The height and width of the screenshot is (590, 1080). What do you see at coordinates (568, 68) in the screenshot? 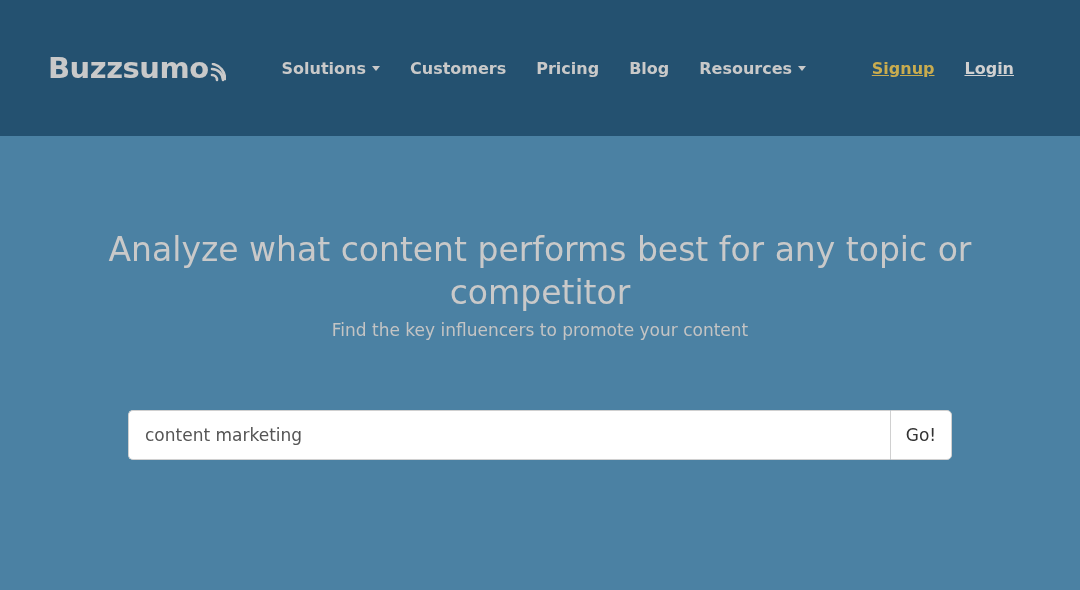
I see `nav-link: Pricing` at bounding box center [568, 68].